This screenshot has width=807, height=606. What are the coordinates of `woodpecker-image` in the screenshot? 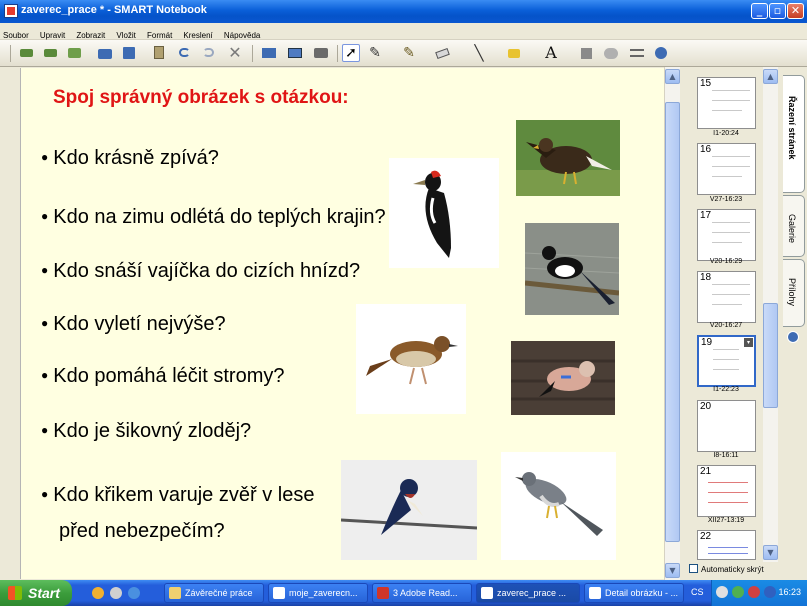 It's located at (444, 213).